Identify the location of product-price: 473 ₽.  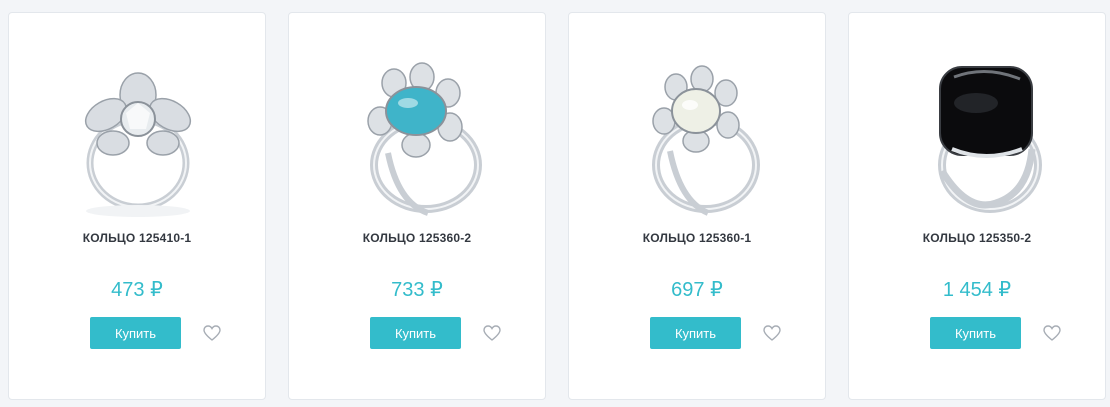
(137, 290).